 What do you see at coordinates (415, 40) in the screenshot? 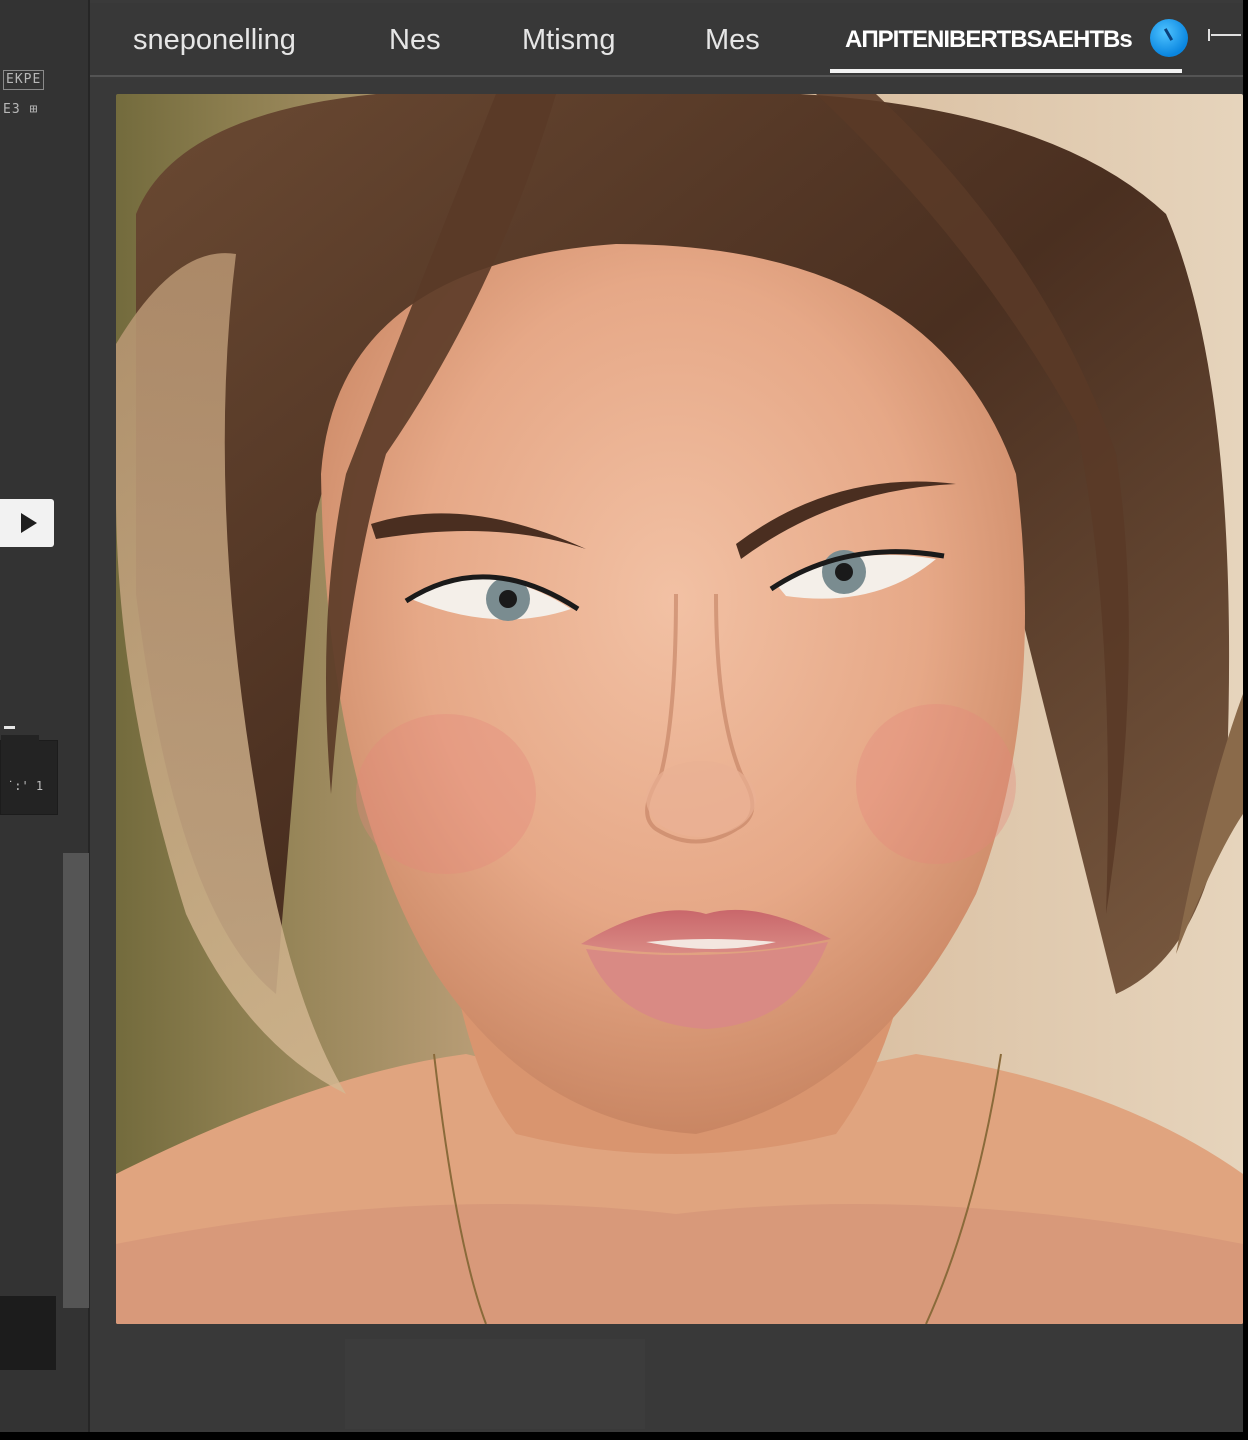
I see `tab-nes: Nes` at bounding box center [415, 40].